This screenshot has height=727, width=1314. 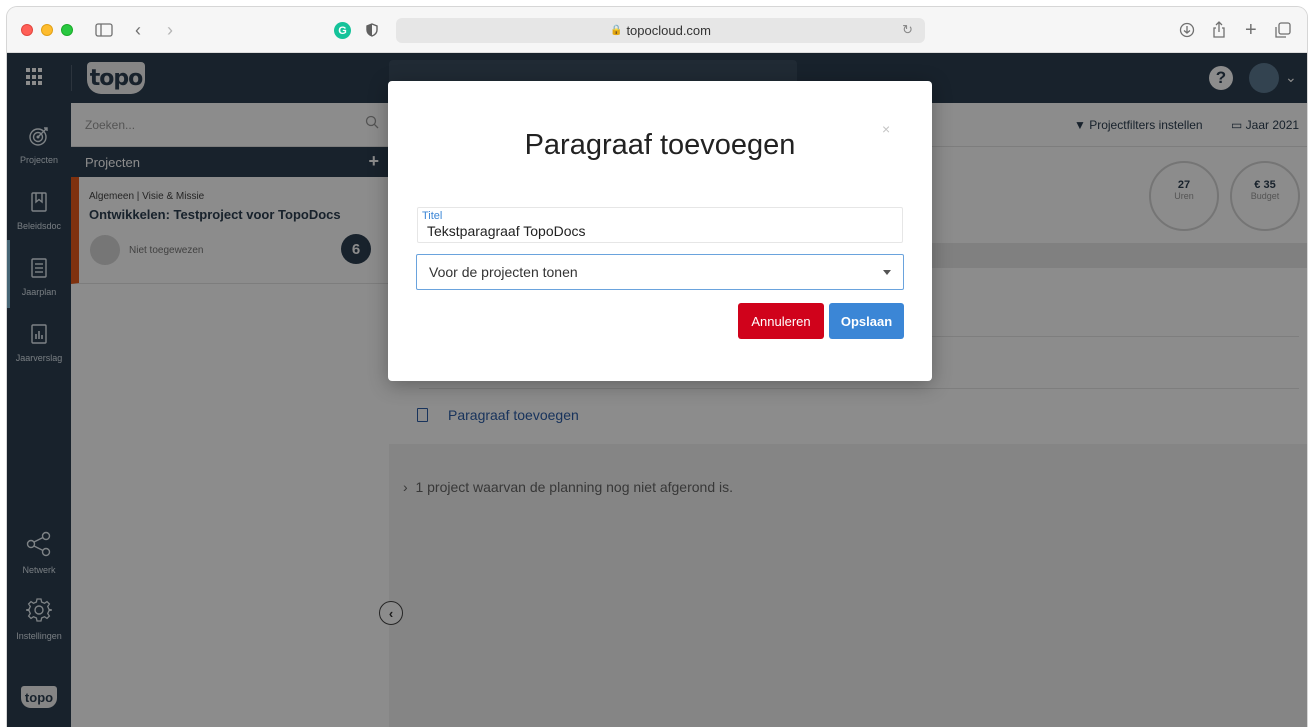 What do you see at coordinates (503, 272) in the screenshot?
I see `position-select-value: Voor de projecten tonen` at bounding box center [503, 272].